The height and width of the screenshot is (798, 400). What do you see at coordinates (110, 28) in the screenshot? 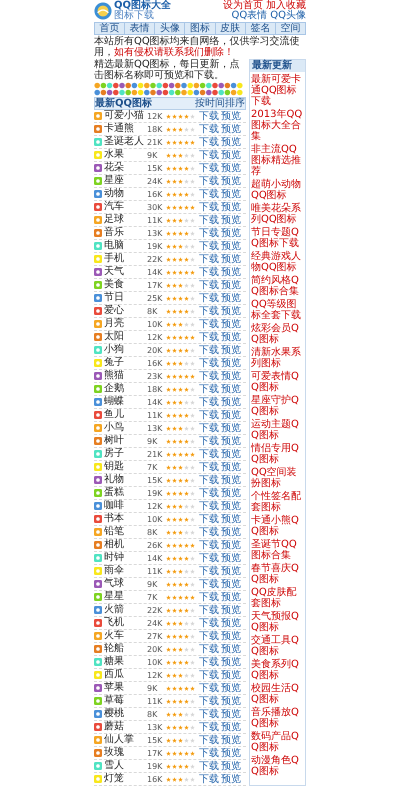
I see `nav-tab: 首页` at bounding box center [110, 28].